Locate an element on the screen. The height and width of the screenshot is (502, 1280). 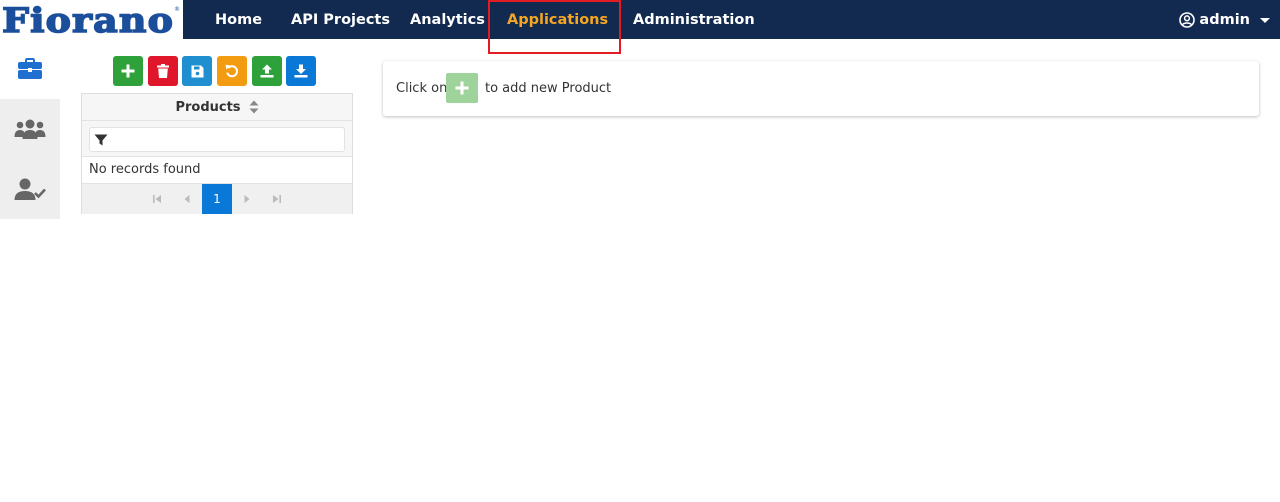
sidebar-item-approvals is located at coordinates (30, 189).